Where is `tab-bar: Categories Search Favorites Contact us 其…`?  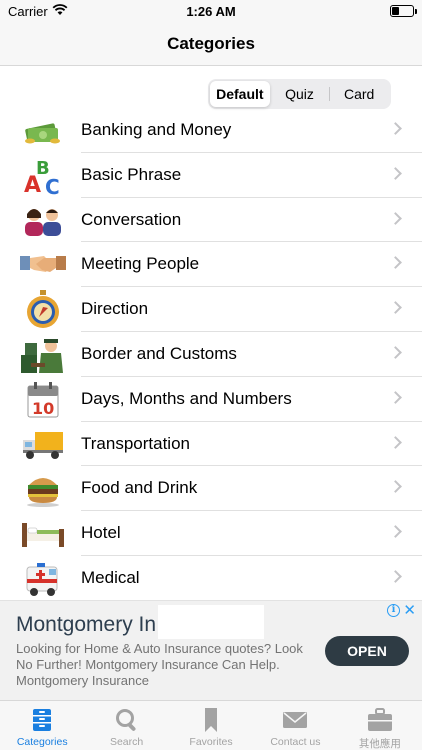
tab-bar: Categories Search Favorites Contact us 其… is located at coordinates (211, 725).